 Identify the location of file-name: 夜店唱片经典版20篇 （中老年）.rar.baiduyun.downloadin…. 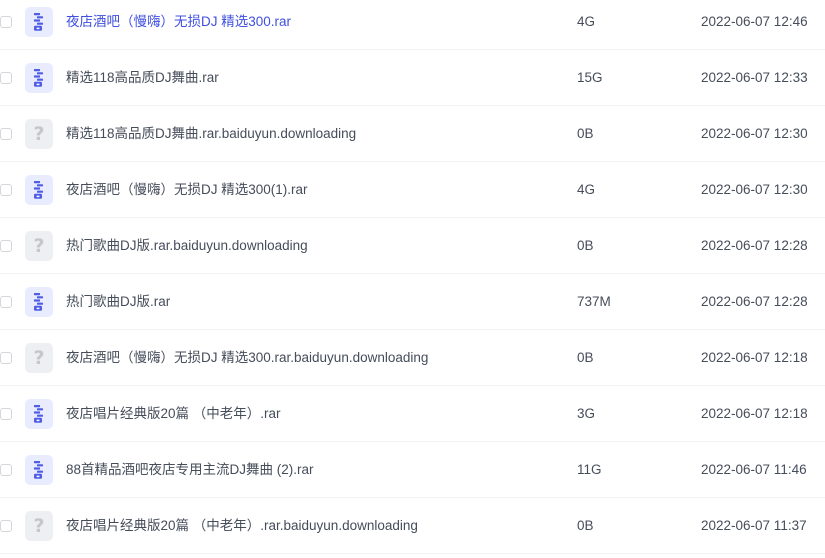
(242, 526).